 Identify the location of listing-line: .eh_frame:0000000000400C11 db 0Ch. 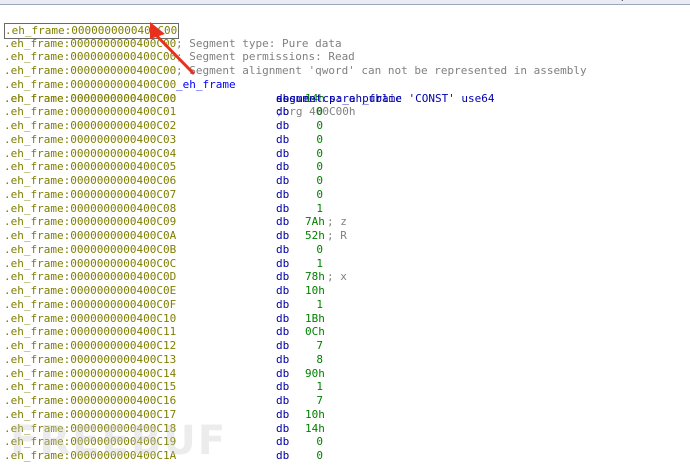
(345, 332).